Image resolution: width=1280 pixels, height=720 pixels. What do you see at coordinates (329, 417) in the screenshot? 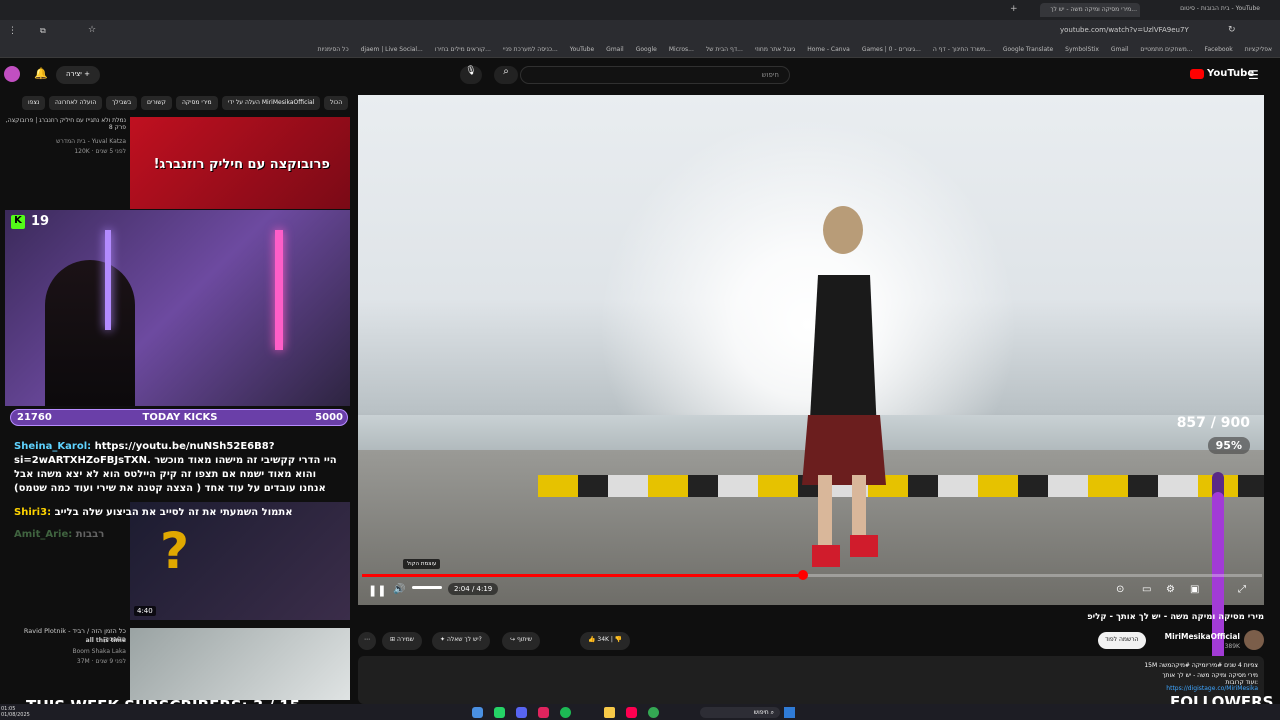
I see `kicks-right: 5000` at bounding box center [329, 417].